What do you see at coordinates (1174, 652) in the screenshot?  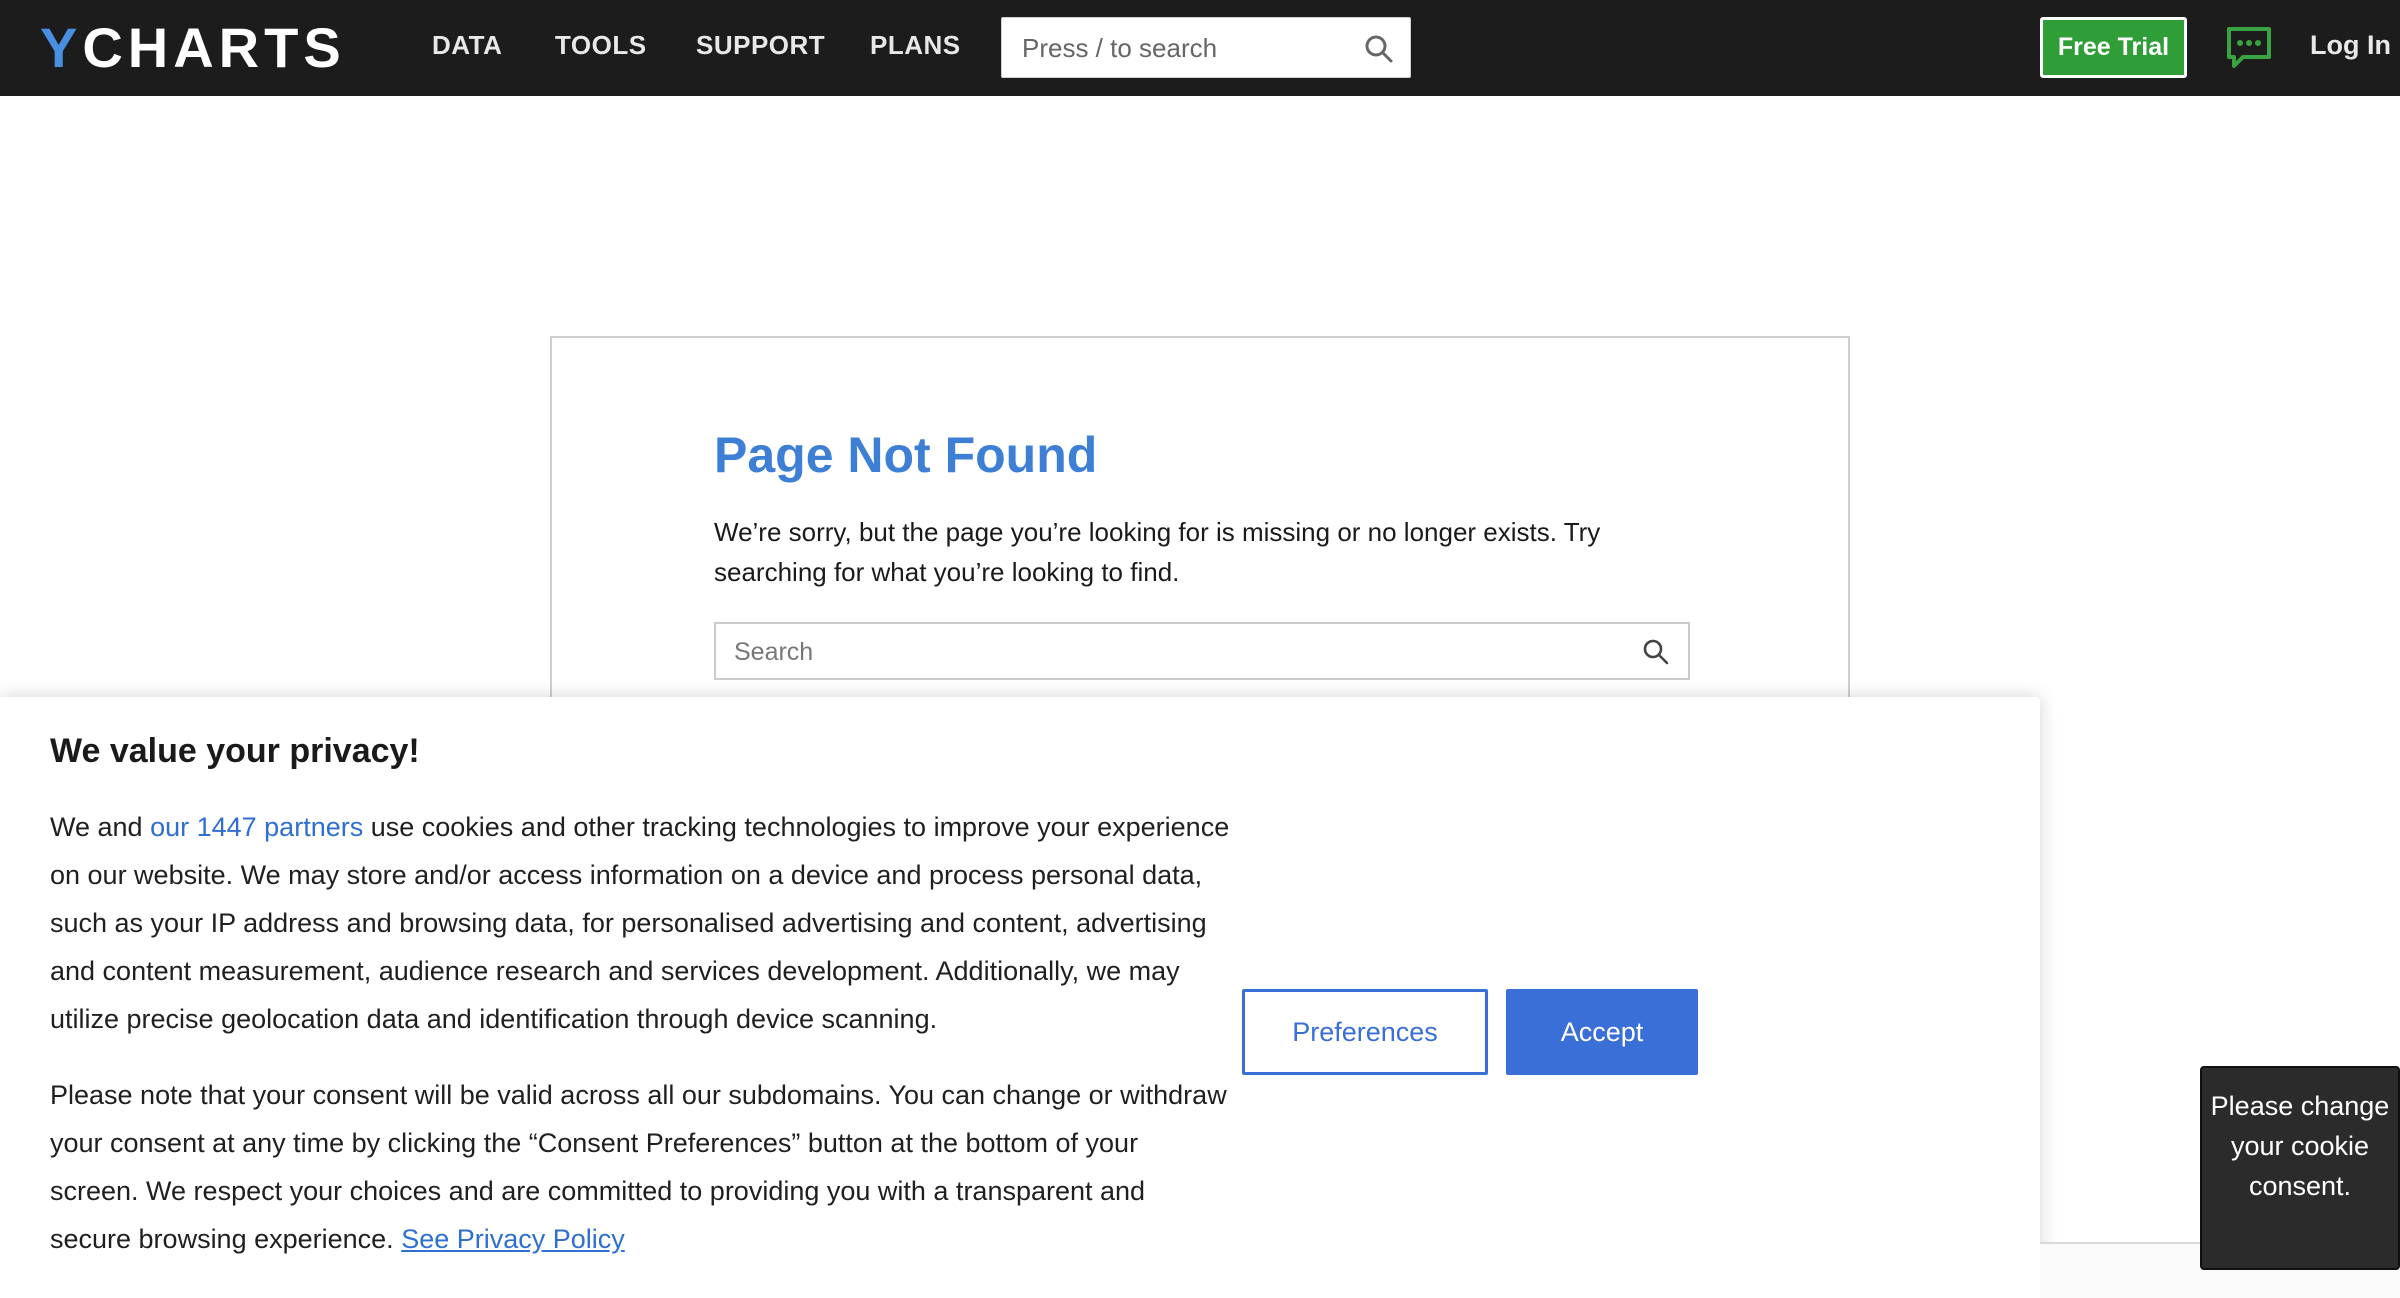 I see `page-search-input` at bounding box center [1174, 652].